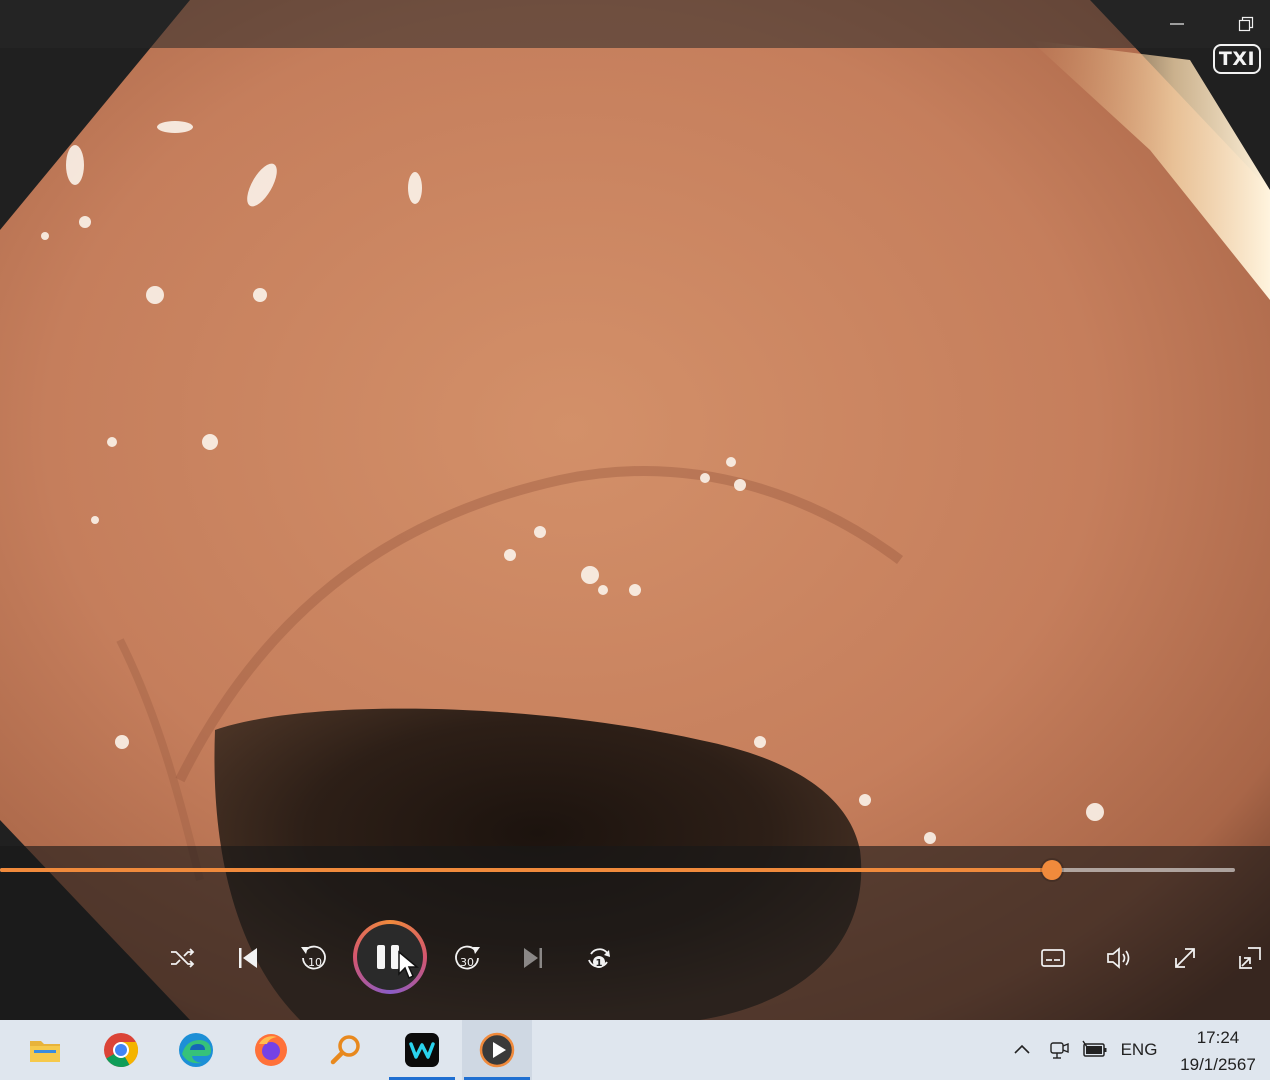 The image size is (1270, 1080). I want to click on fullscreen-button, so click(1185, 958).